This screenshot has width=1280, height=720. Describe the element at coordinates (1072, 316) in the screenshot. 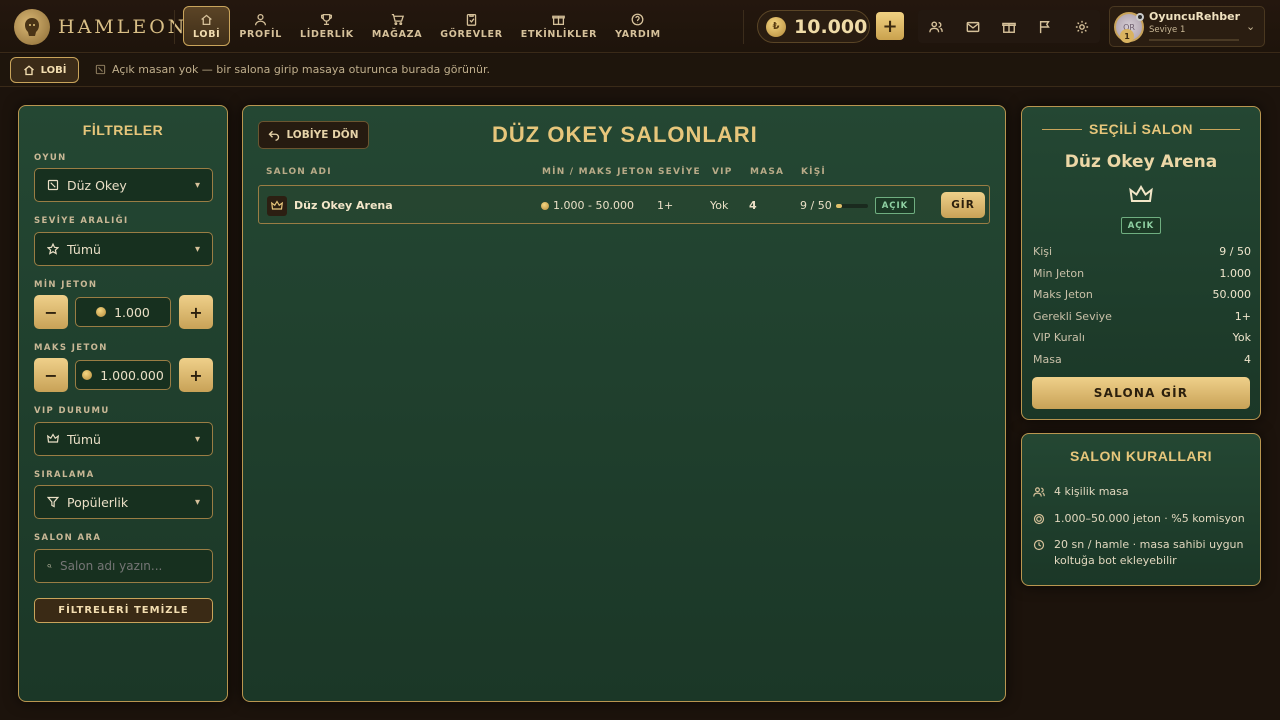

I see `detail-label: Gerekli Seviye` at that location.